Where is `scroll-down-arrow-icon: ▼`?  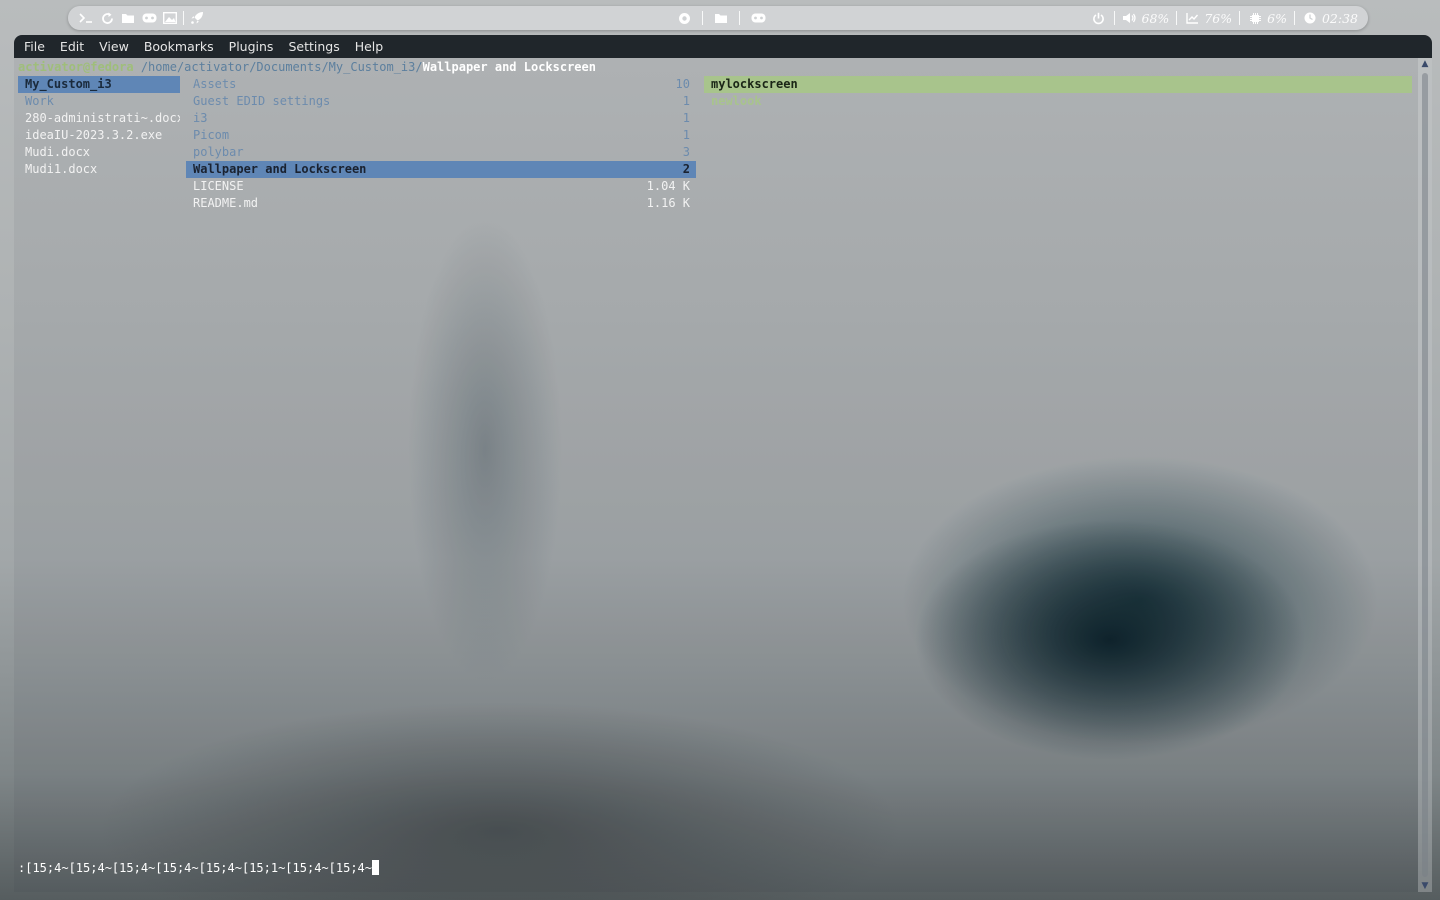 scroll-down-arrow-icon: ▼ is located at coordinates (1425, 886).